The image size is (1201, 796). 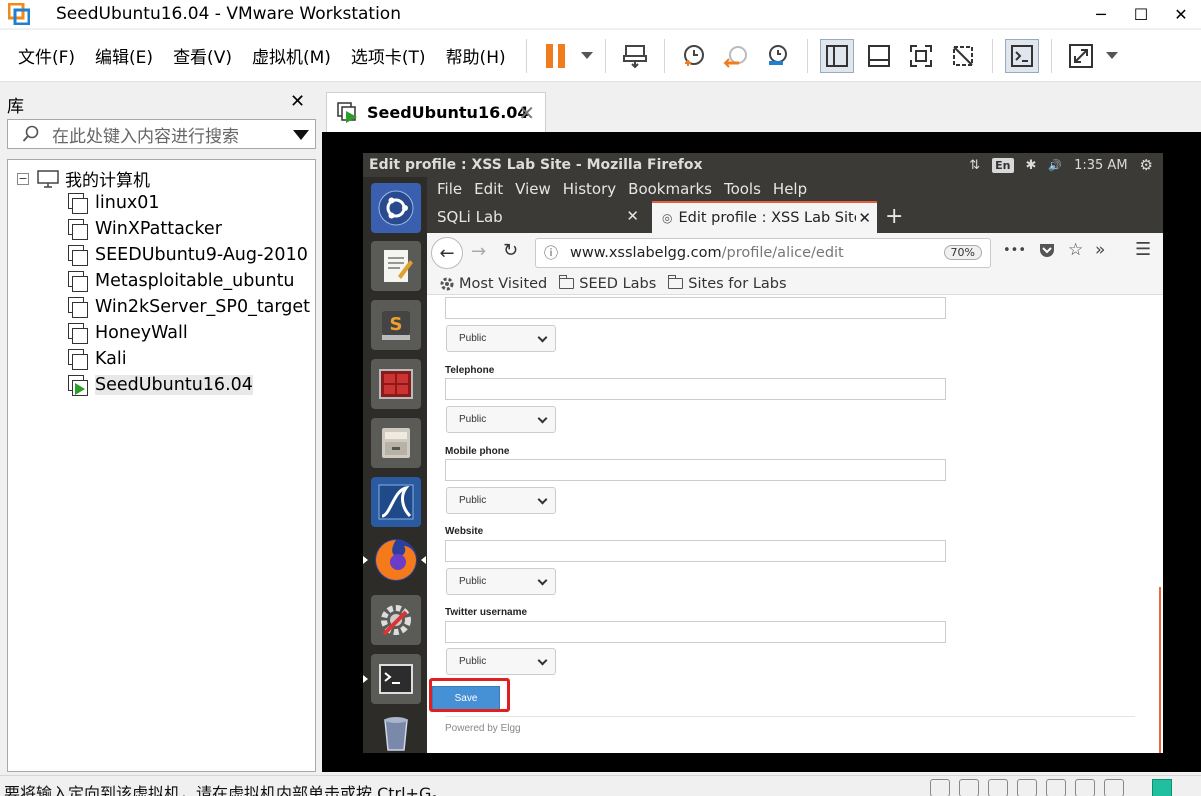 I want to click on menu-help: 帮助(H), so click(x=476, y=55).